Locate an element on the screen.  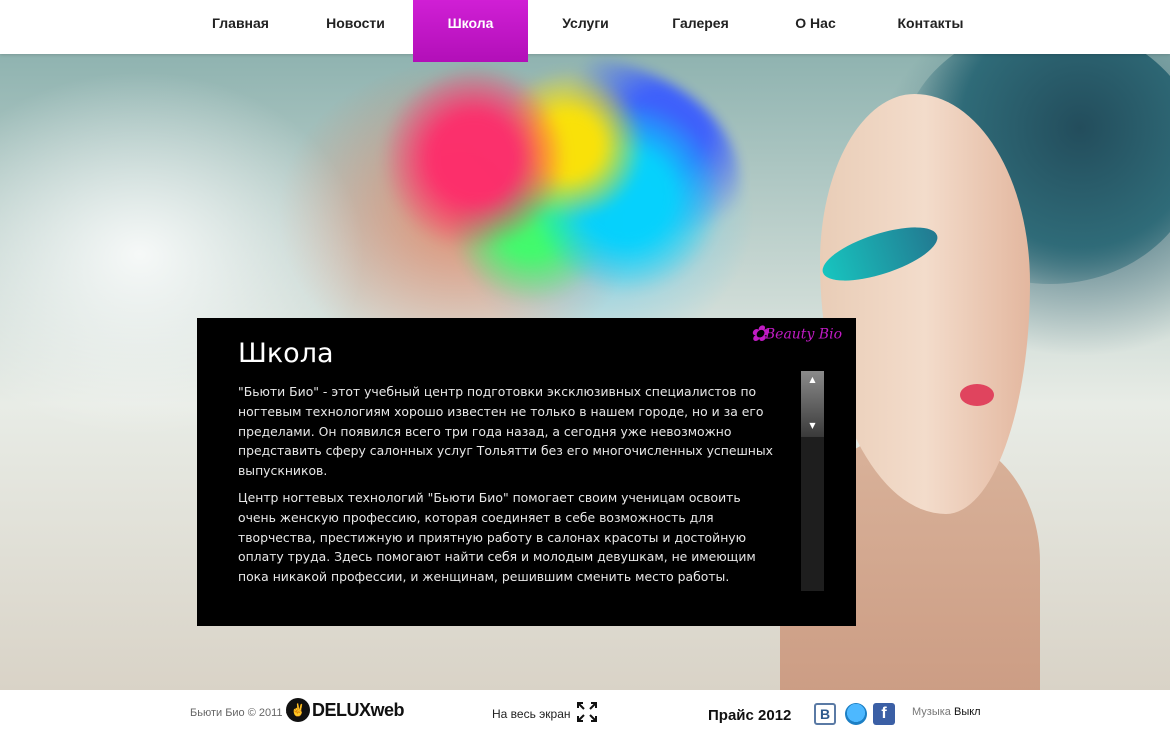
beauty-bio-logo: ✿Beauty Bio is located at coordinates (795, 334).